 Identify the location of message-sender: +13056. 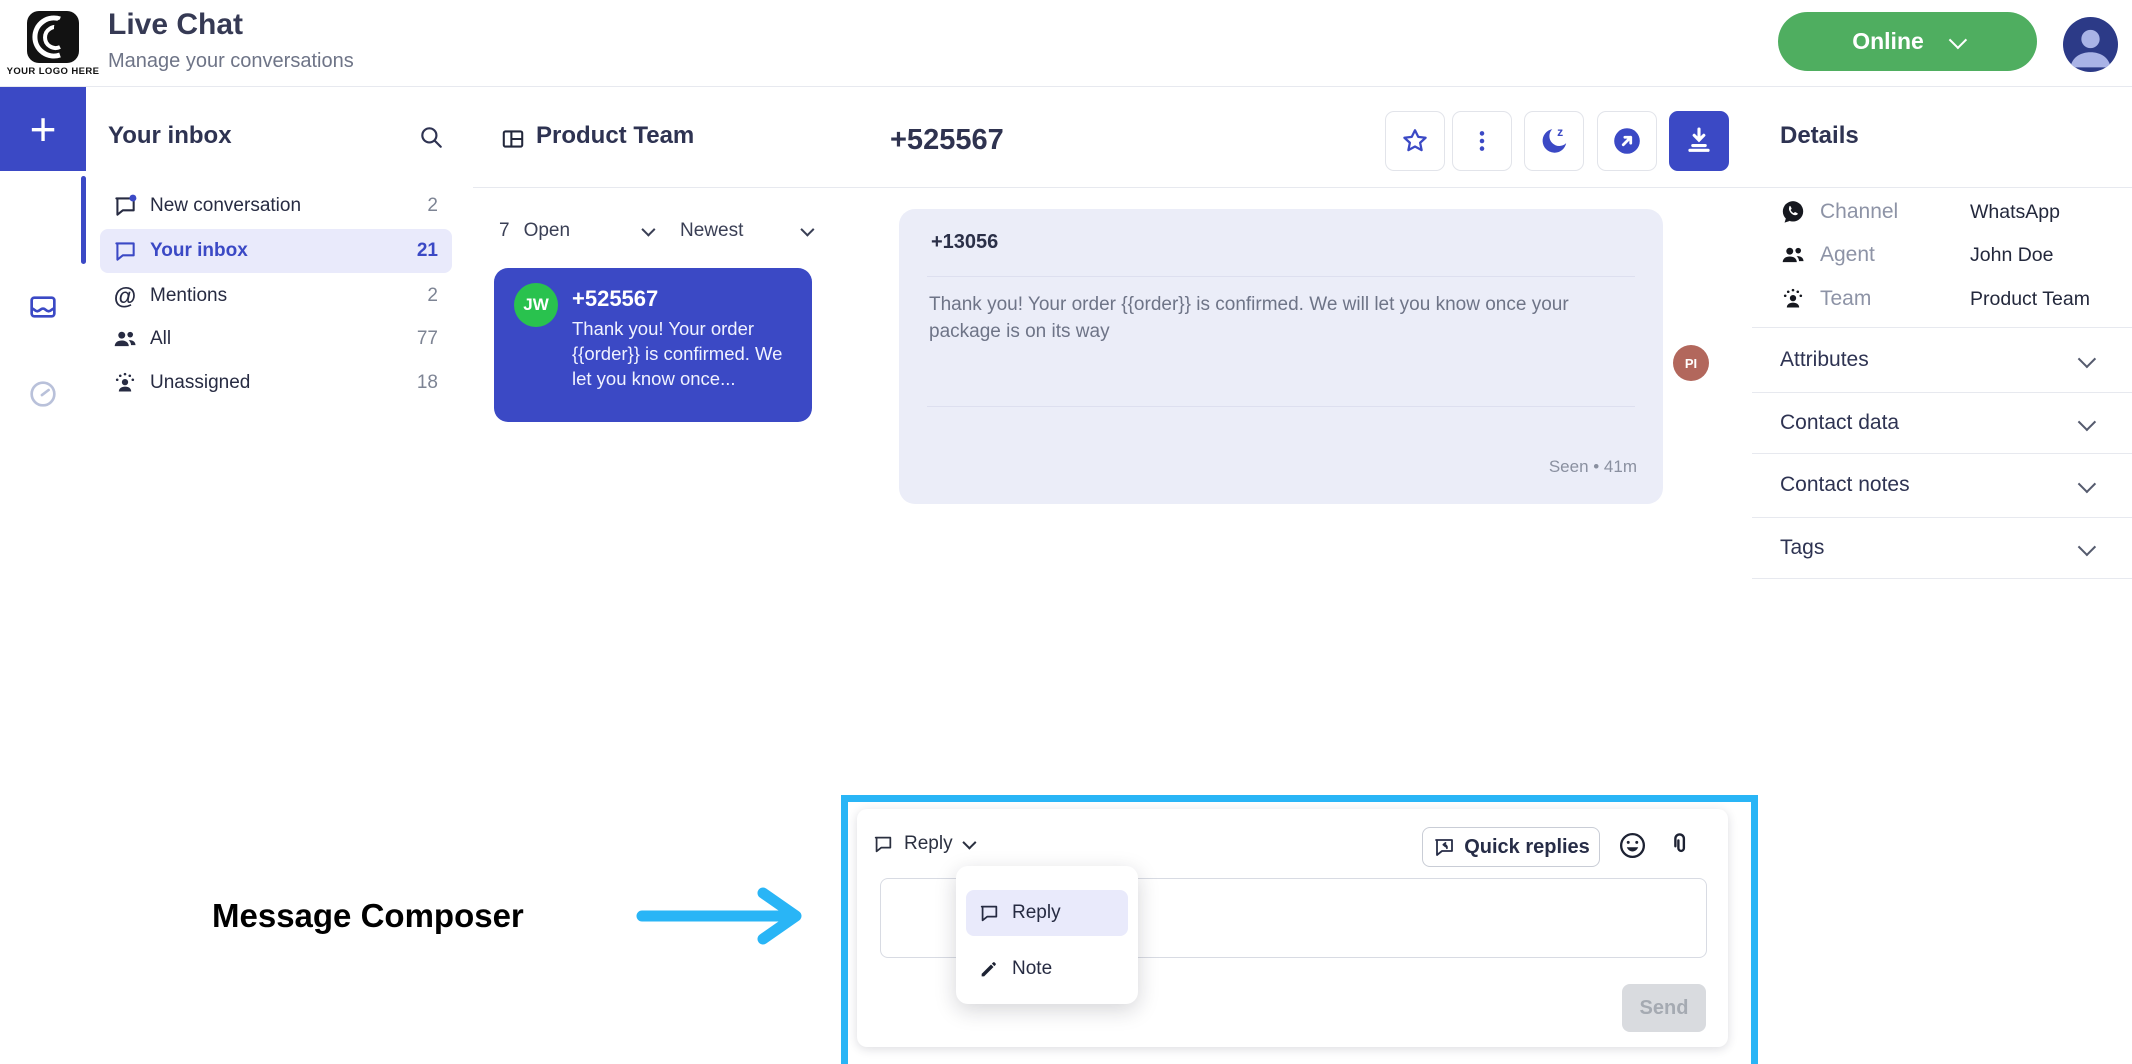
(965, 242).